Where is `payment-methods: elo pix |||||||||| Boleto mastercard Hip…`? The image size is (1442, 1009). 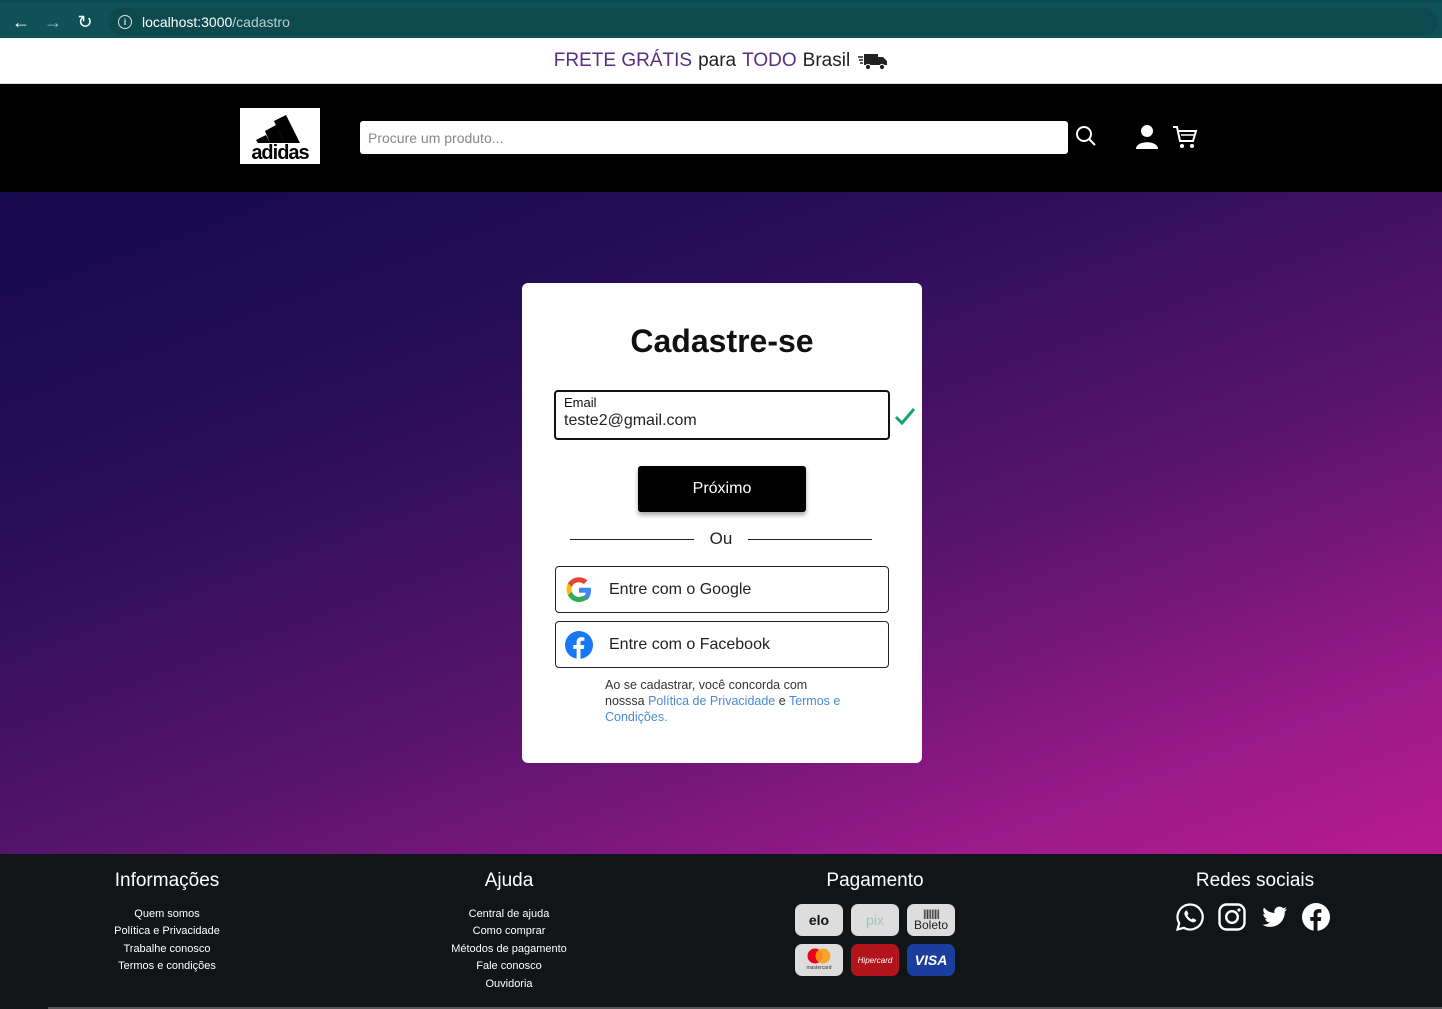
payment-methods: elo pix |||||||||| Boleto mastercard Hip… is located at coordinates (875, 940).